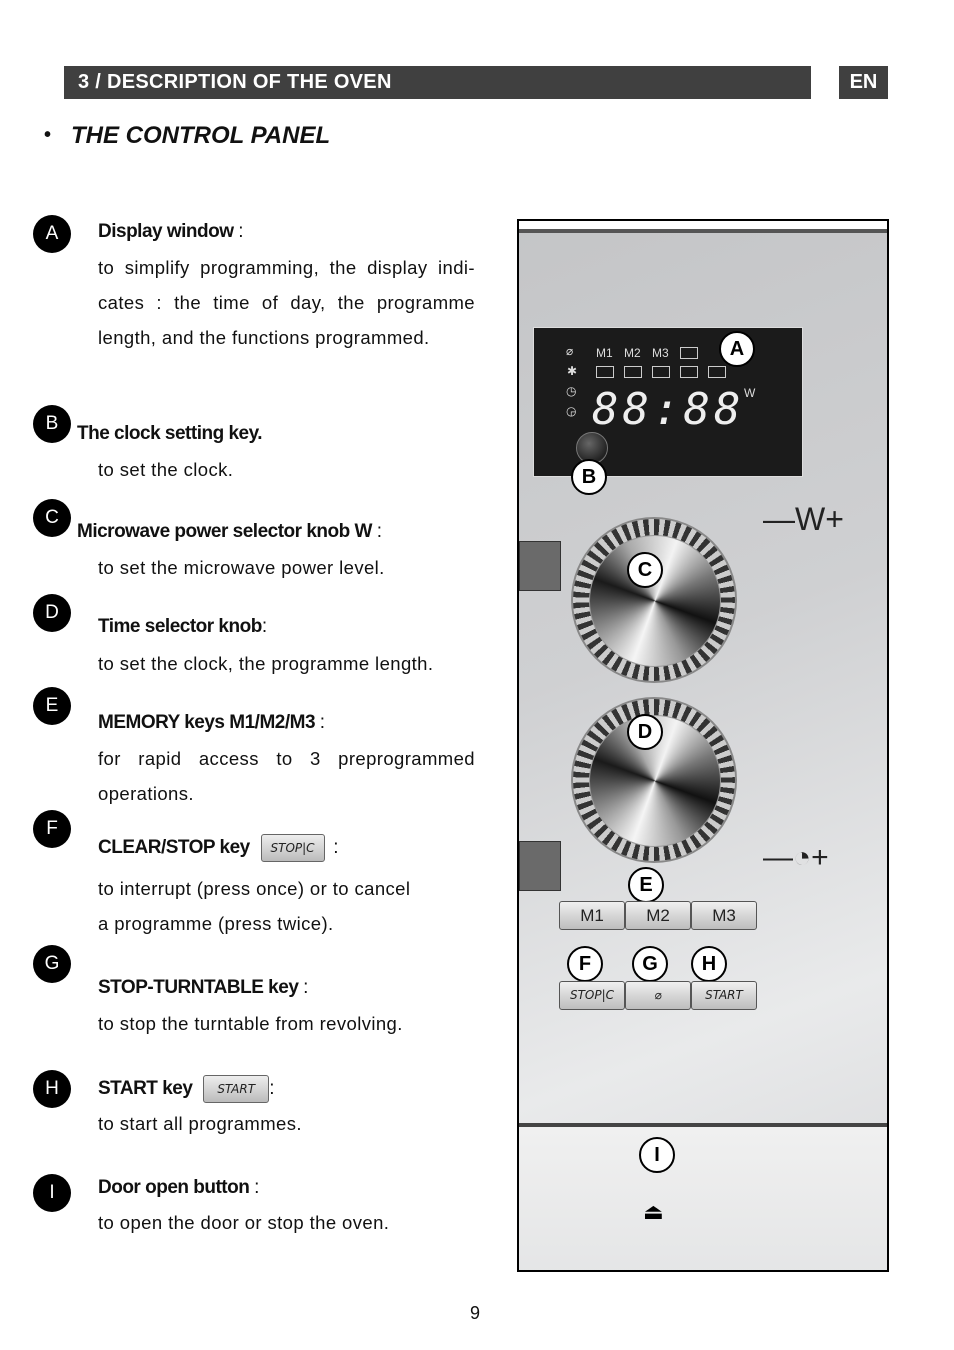  I want to click on stop-key-image: STOP|C, so click(292, 848).